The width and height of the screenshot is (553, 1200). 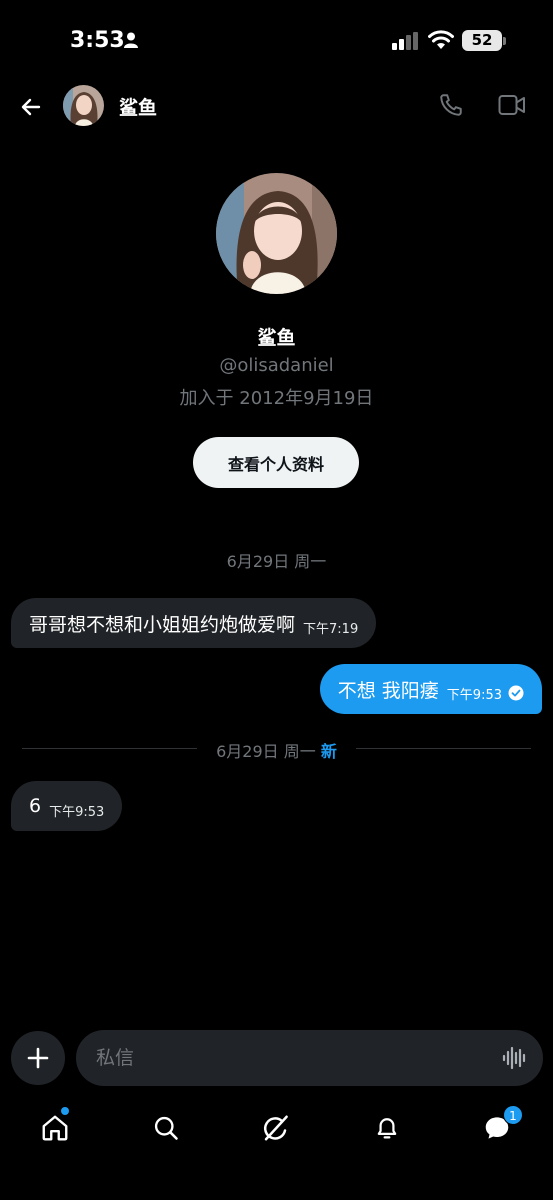 What do you see at coordinates (138, 106) in the screenshot?
I see `header-contact-name: 鲨鱼` at bounding box center [138, 106].